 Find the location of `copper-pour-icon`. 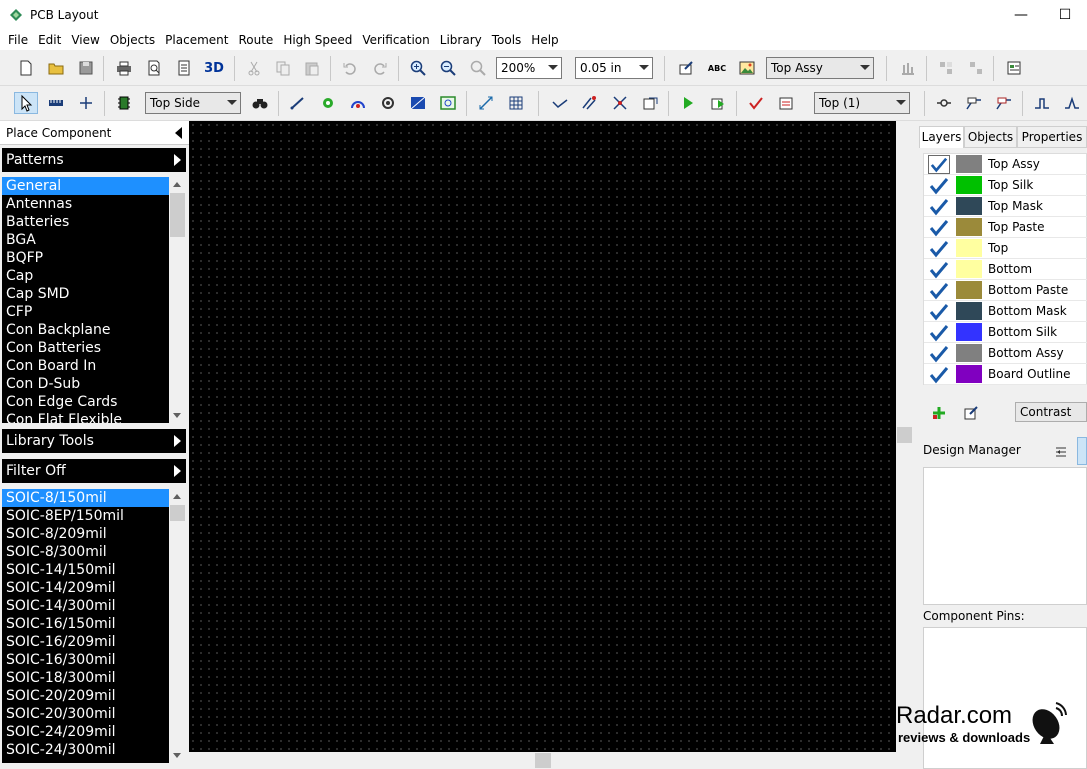

copper-pour-icon is located at coordinates (418, 103).